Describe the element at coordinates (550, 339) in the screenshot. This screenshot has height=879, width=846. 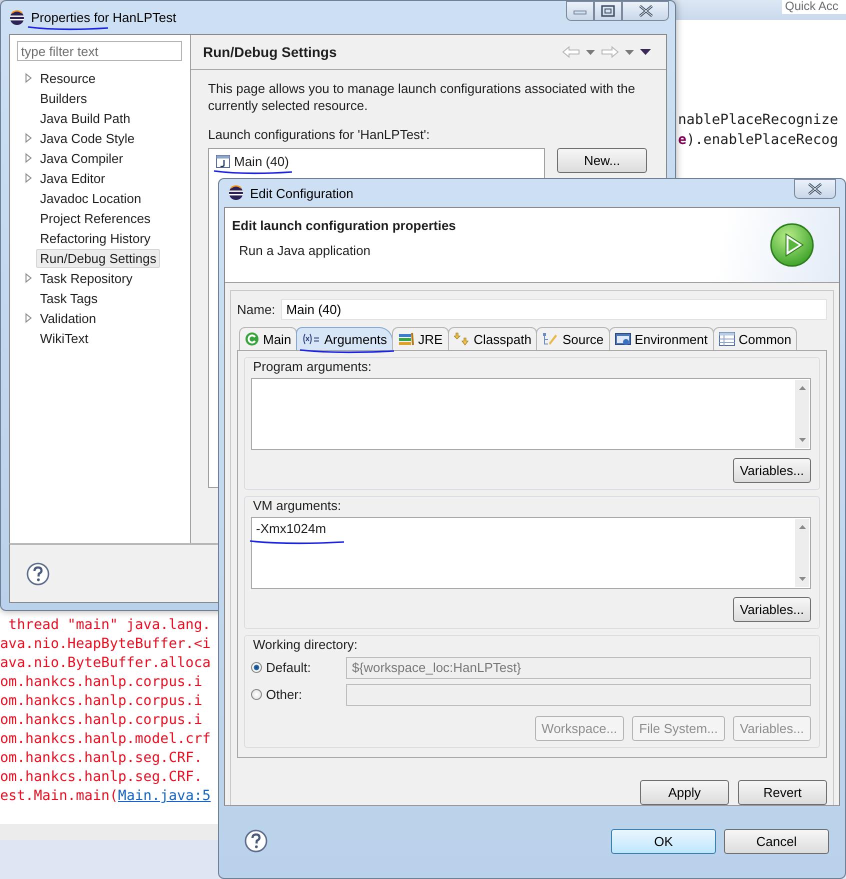
I see `source-icon` at that location.